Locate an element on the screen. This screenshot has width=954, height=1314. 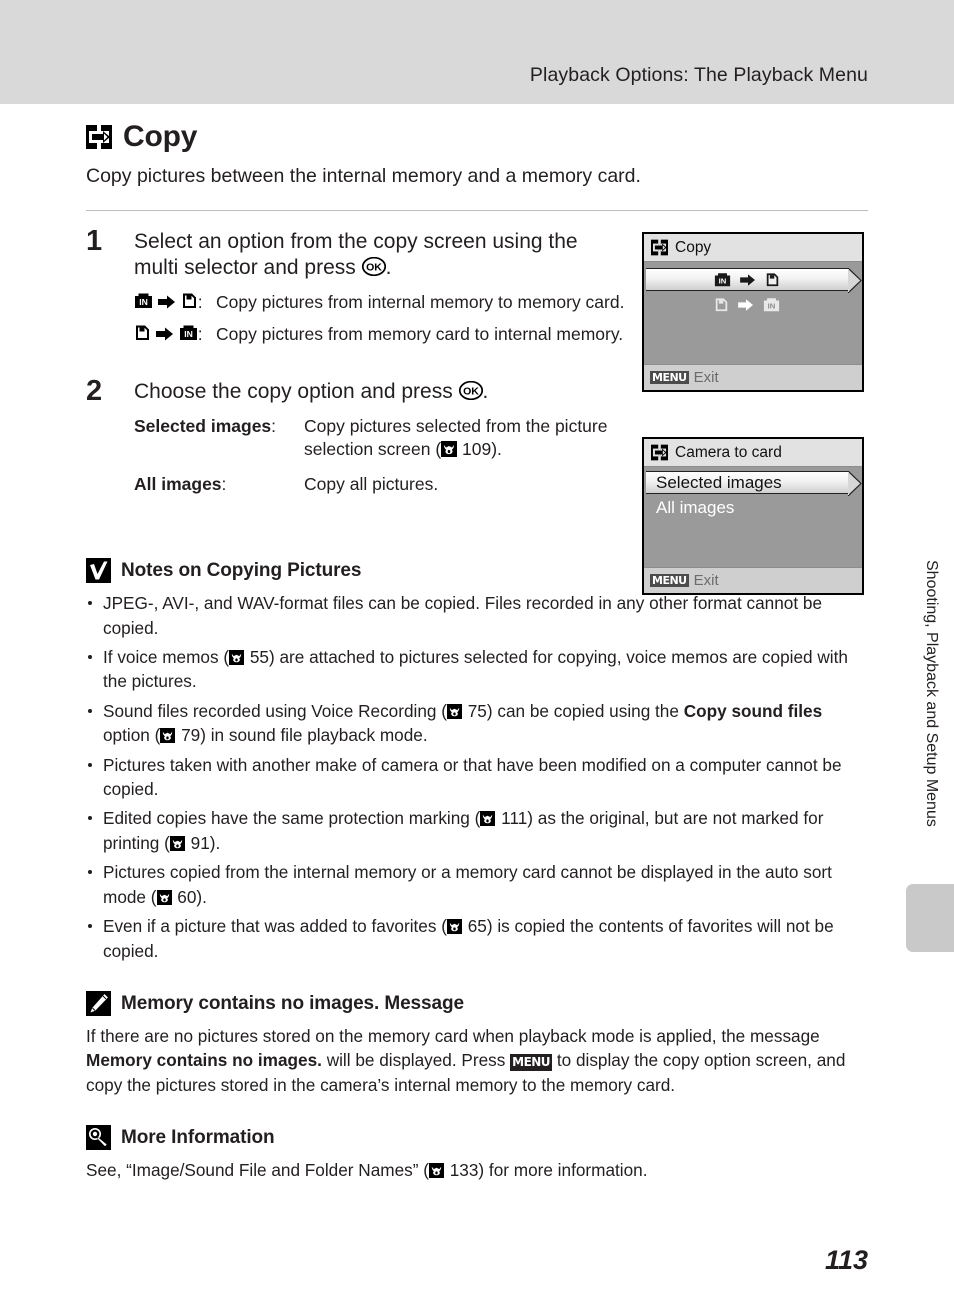
copy-icon is located at coordinates (99, 137).